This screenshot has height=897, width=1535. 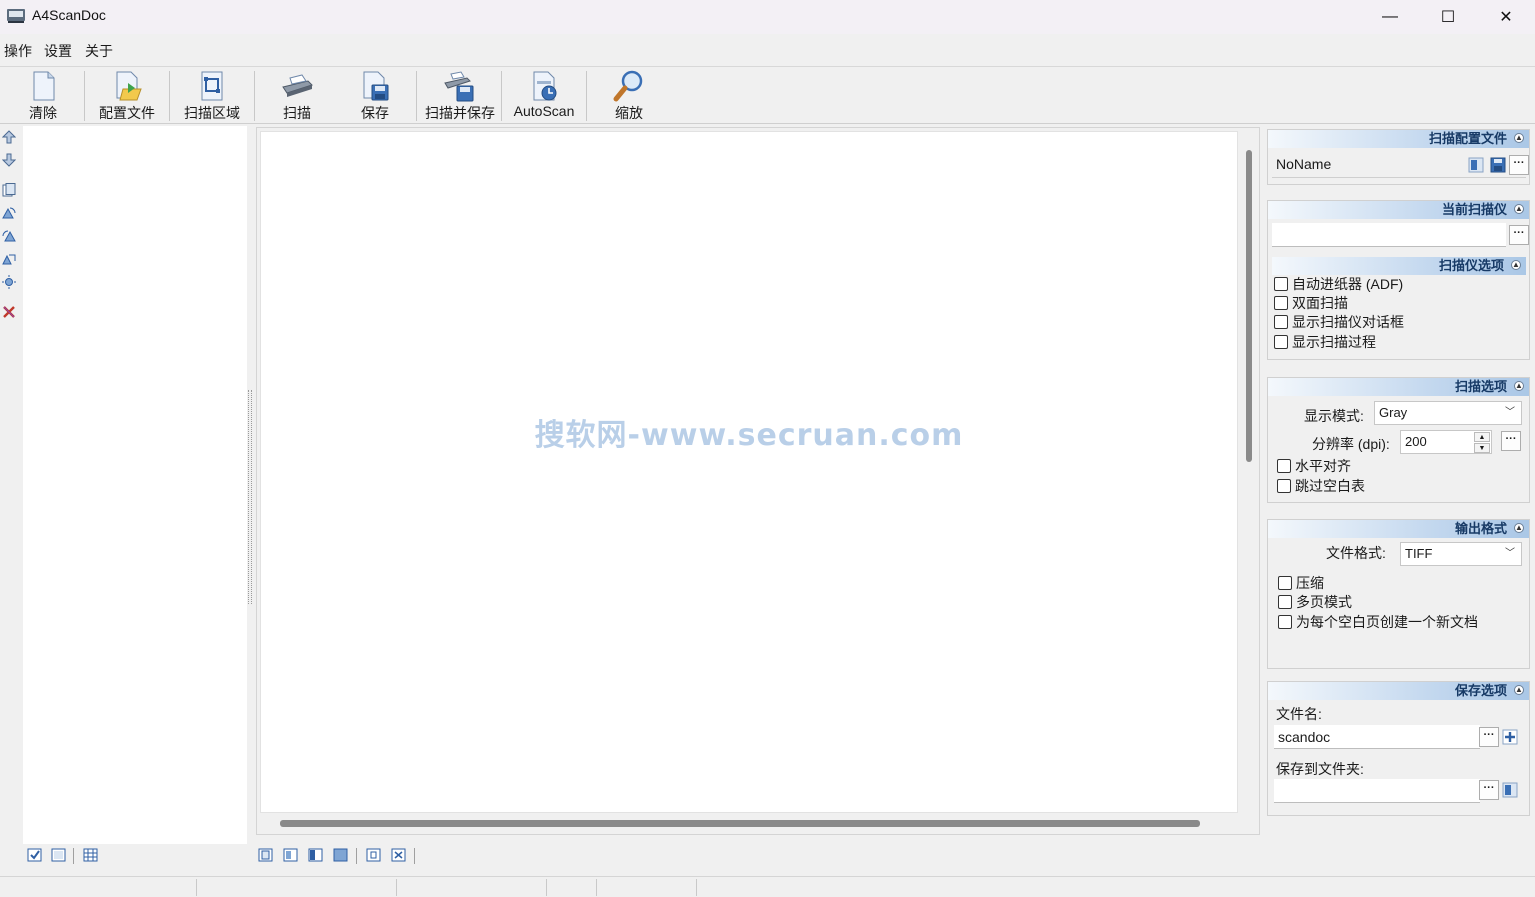 What do you see at coordinates (9, 160) in the screenshot?
I see `move-down-icon` at bounding box center [9, 160].